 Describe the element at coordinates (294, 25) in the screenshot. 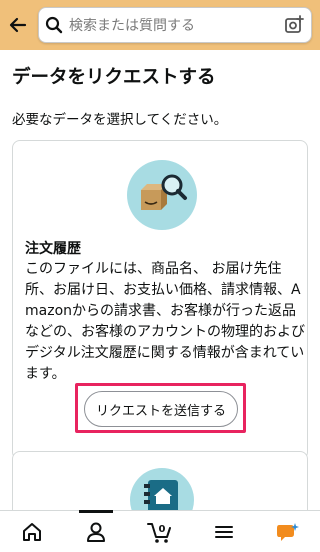

I see `camera-search-icon` at that location.